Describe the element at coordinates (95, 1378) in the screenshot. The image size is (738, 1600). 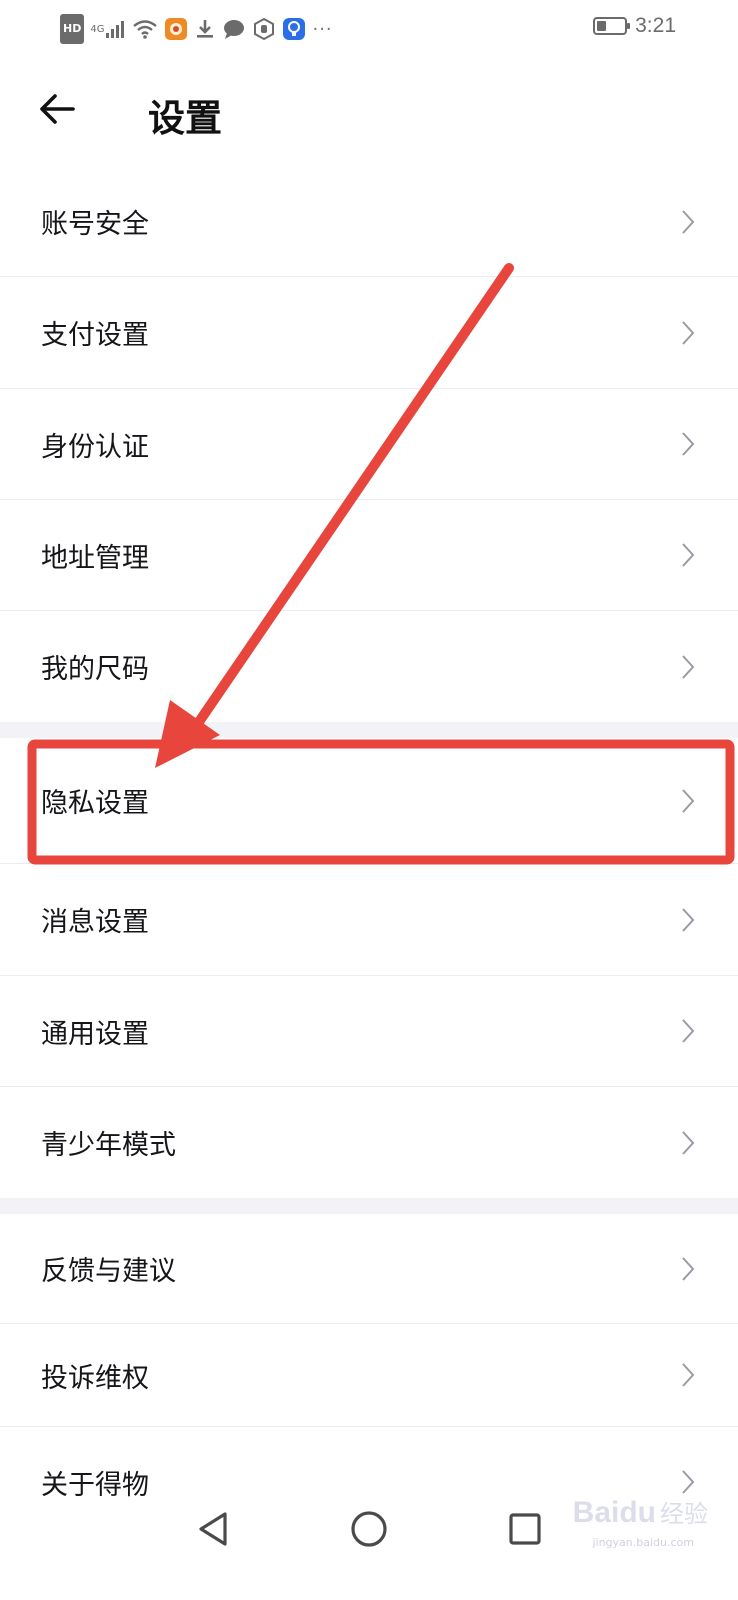
I see `settings-item-label: 投诉维权` at that location.